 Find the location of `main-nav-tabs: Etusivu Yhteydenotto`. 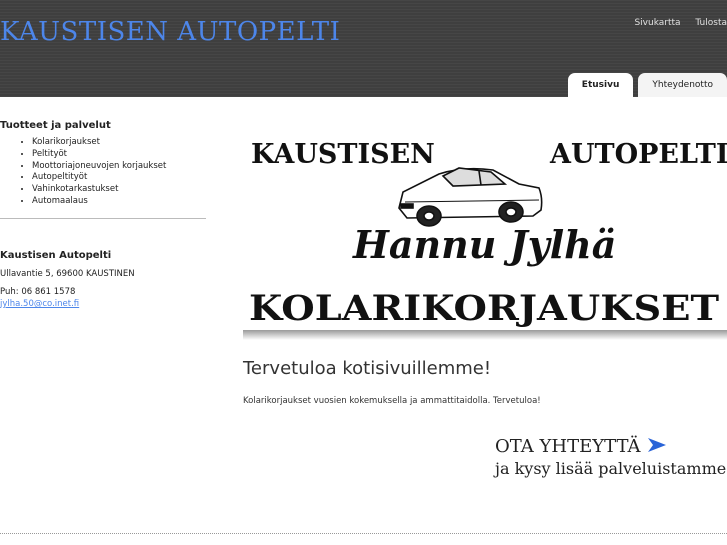

main-nav-tabs: Etusivu Yhteydenotto is located at coordinates (645, 85).